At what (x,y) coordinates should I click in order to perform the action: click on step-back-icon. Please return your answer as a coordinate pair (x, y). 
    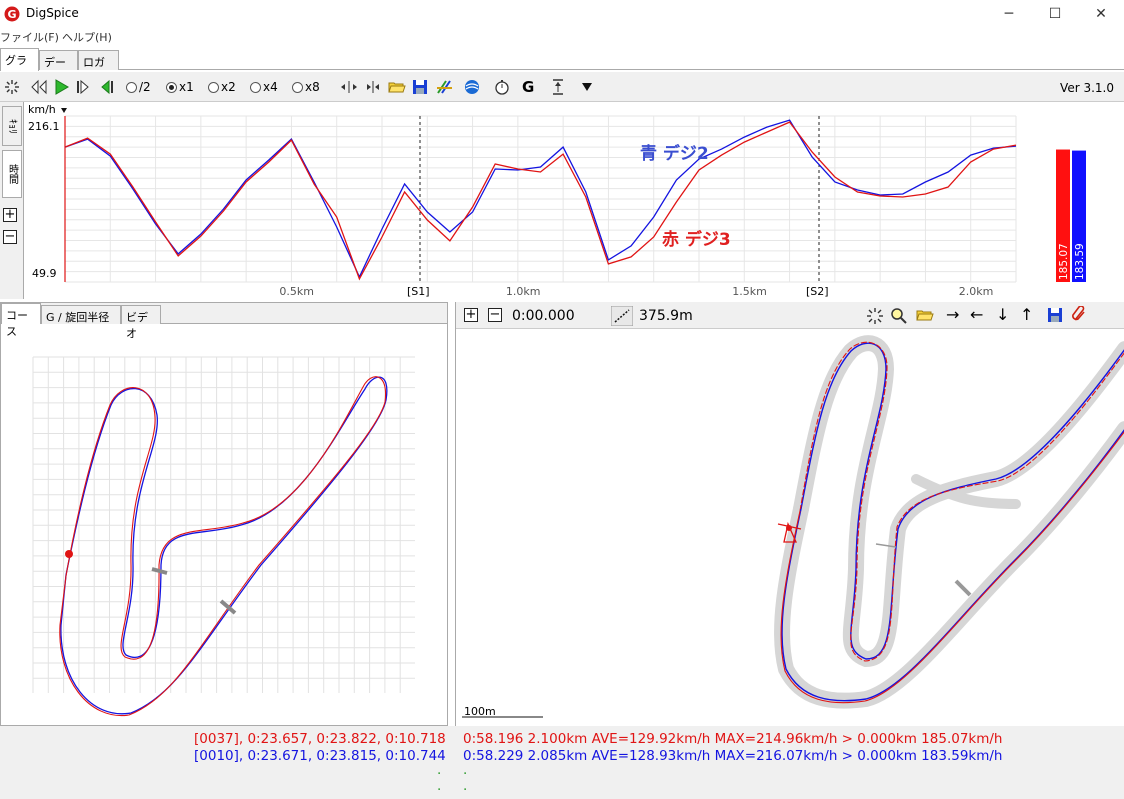
    Looking at the image, I should click on (107, 87).